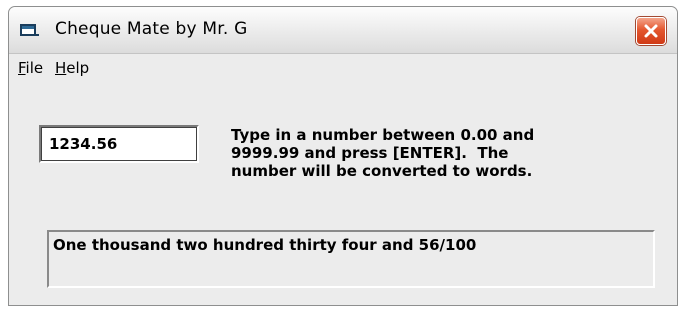 This screenshot has width=684, height=315. I want to click on instructions-line-1: Type in a number between 0.00 and, so click(383, 135).